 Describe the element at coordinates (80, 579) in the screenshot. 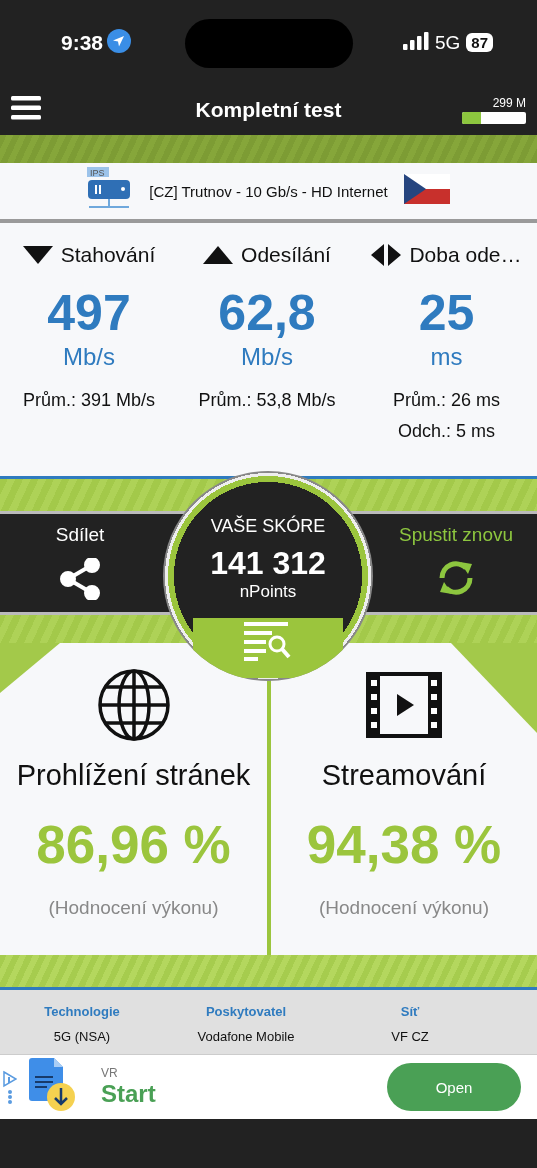

I see `share-icon` at that location.